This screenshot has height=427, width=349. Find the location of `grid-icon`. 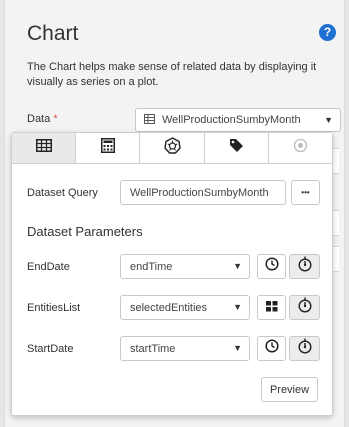

grid-icon is located at coordinates (271, 308).